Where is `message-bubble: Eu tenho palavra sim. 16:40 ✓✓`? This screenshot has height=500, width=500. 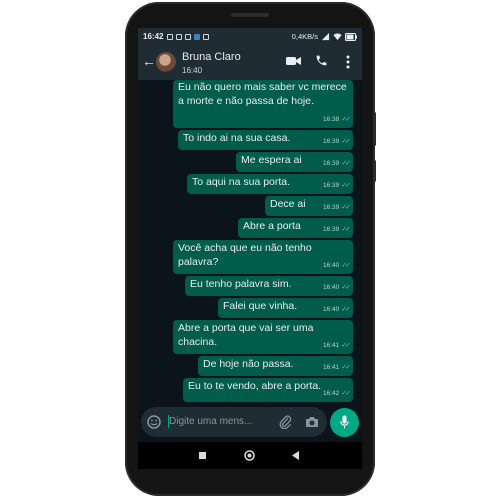 message-bubble: Eu tenho palavra sim. 16:40 ✓✓ is located at coordinates (269, 286).